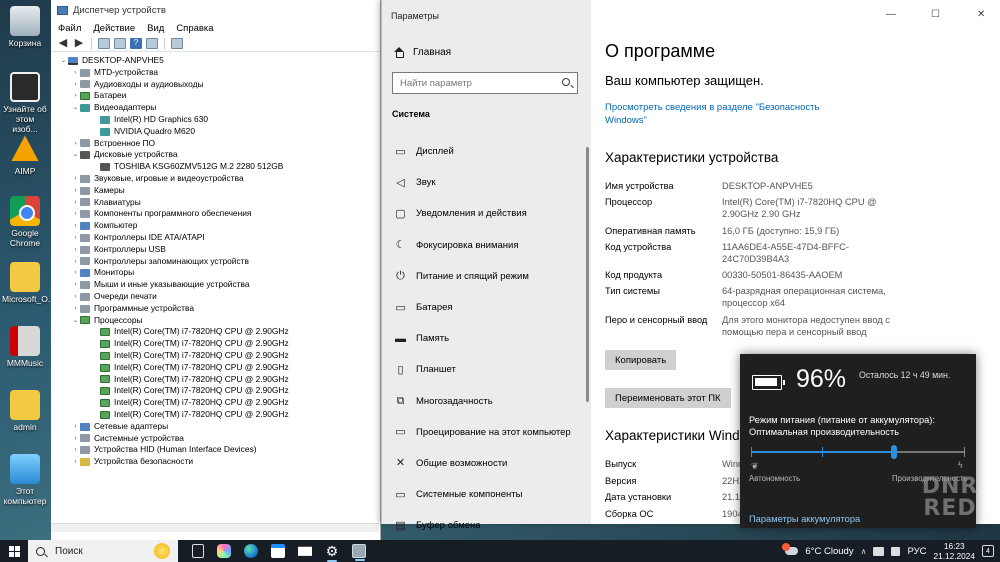  I want to click on task-view-icon, so click(198, 551).